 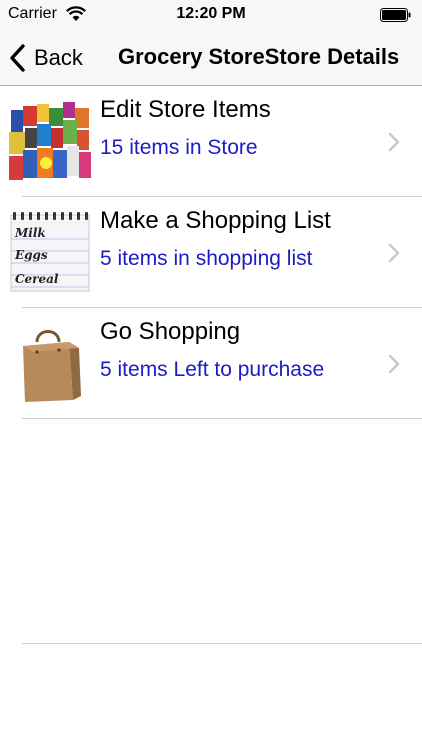 What do you see at coordinates (222, 418) in the screenshot?
I see `row-separator` at bounding box center [222, 418].